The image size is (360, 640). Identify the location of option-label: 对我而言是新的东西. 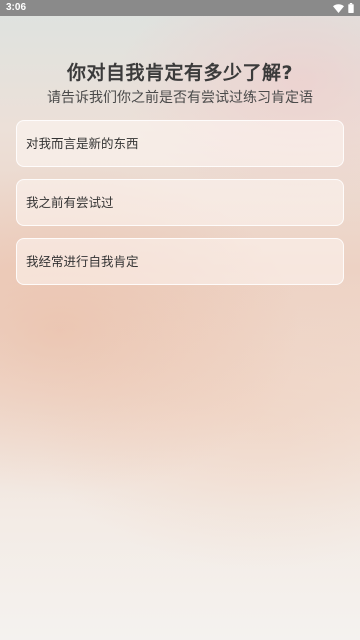
(82, 143).